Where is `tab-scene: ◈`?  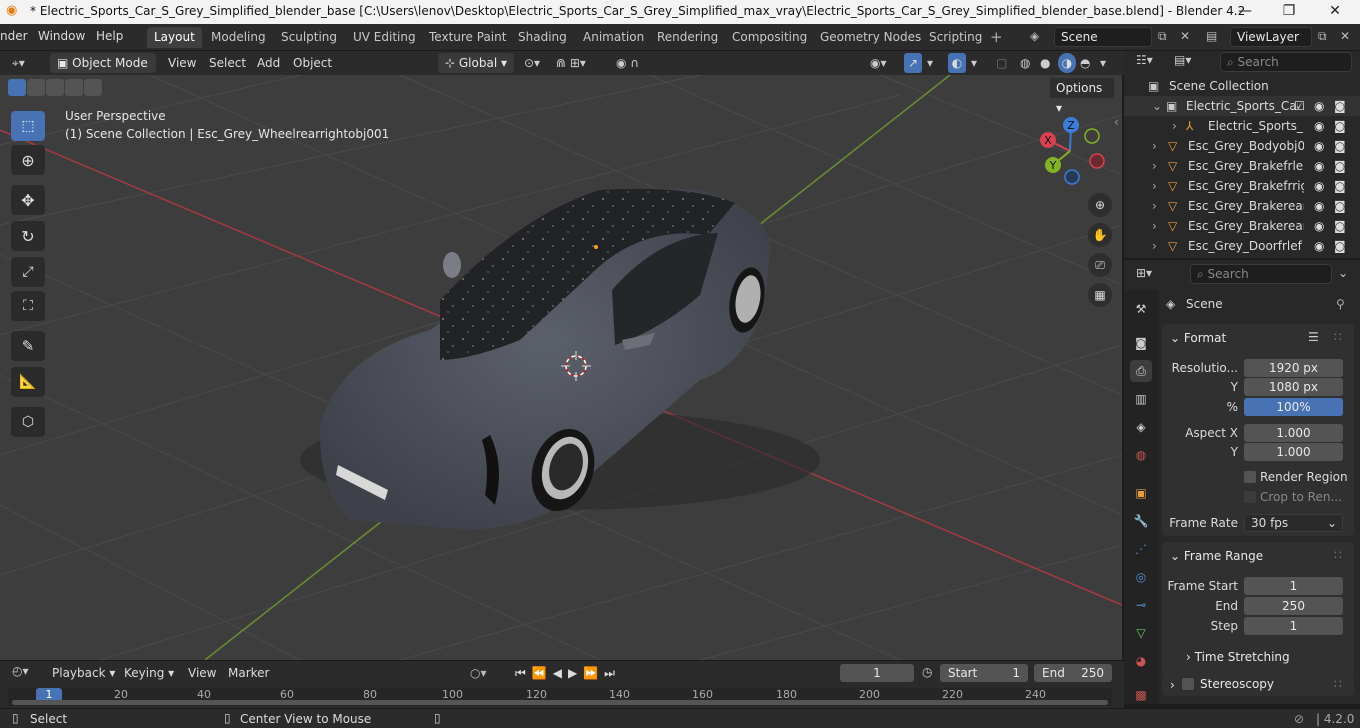
tab-scene: ◈ is located at coordinates (1141, 427).